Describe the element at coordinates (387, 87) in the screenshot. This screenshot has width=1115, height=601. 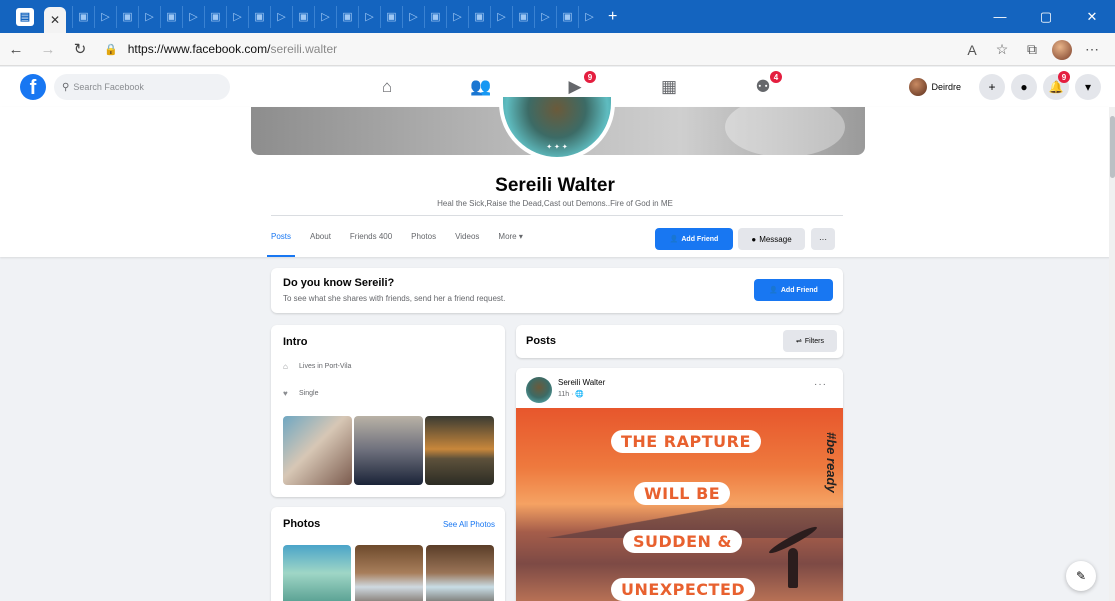
I see `home-icon: ⌂` at that location.